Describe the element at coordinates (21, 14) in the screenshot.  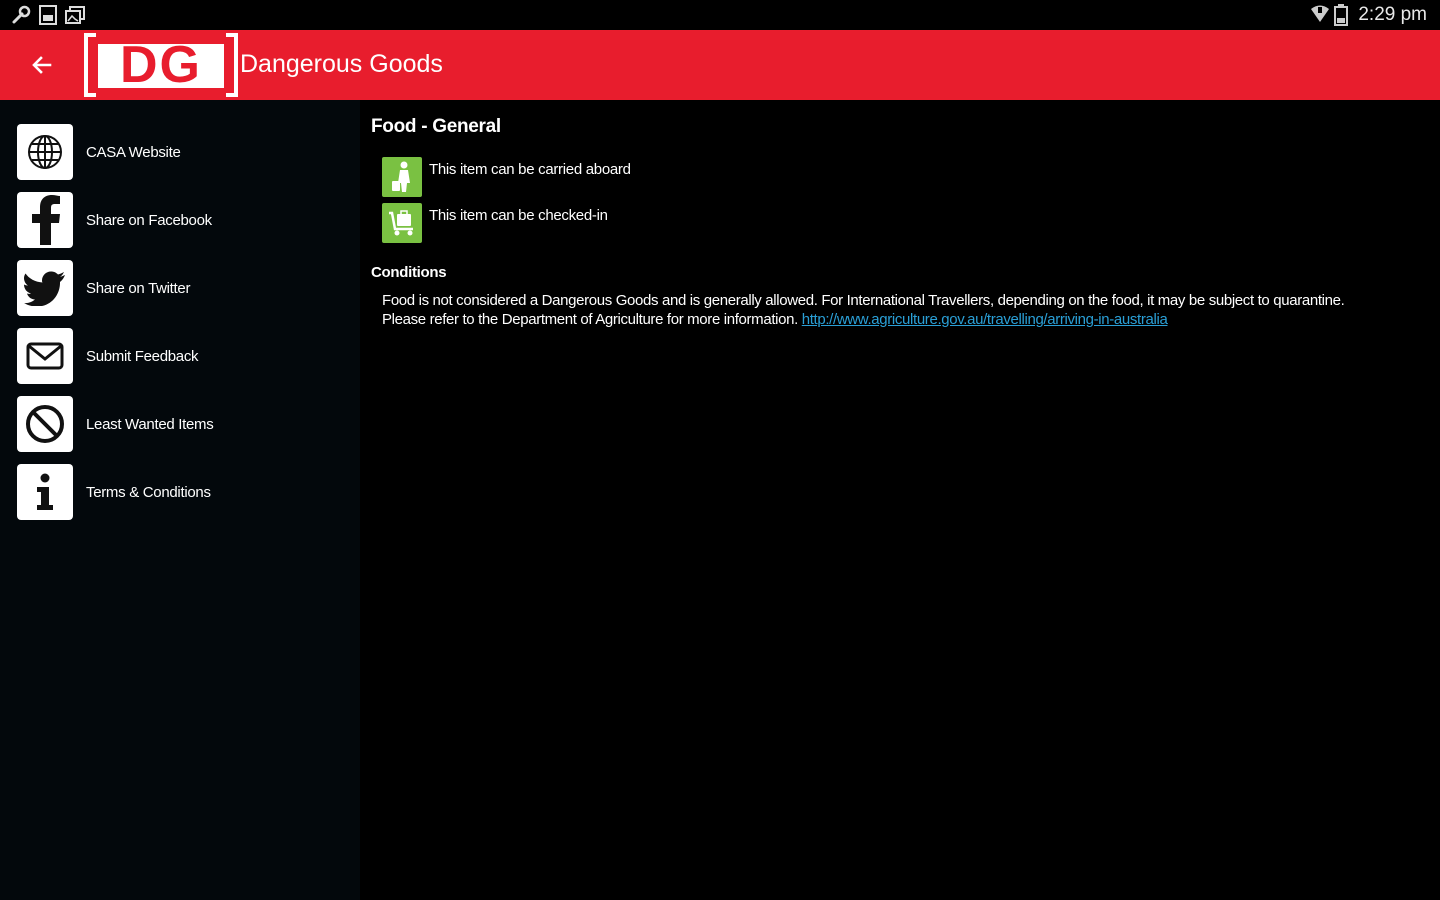
I see `wrench-icon` at that location.